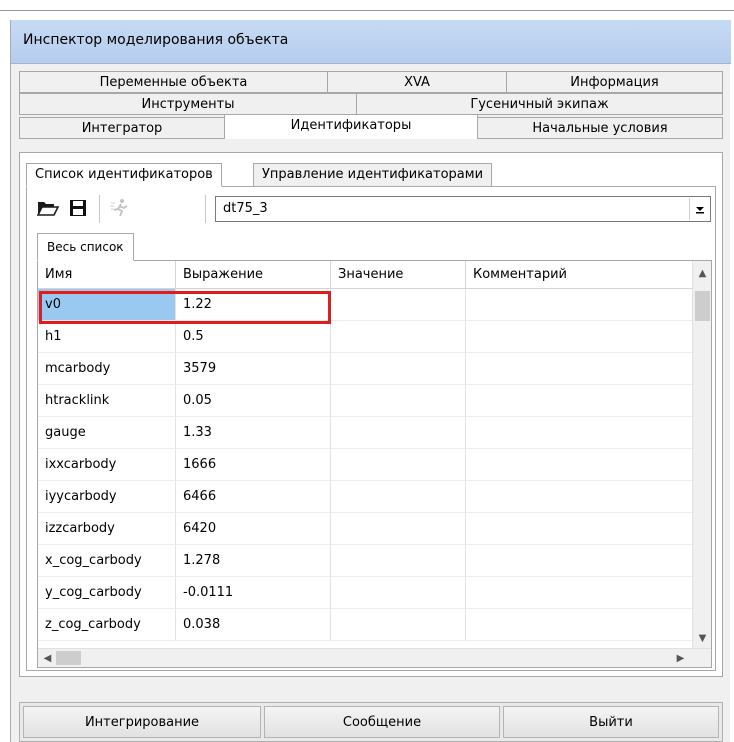 The width and height of the screenshot is (734, 742). What do you see at coordinates (253, 497) in the screenshot?
I see `cell-expression: 6466` at bounding box center [253, 497].